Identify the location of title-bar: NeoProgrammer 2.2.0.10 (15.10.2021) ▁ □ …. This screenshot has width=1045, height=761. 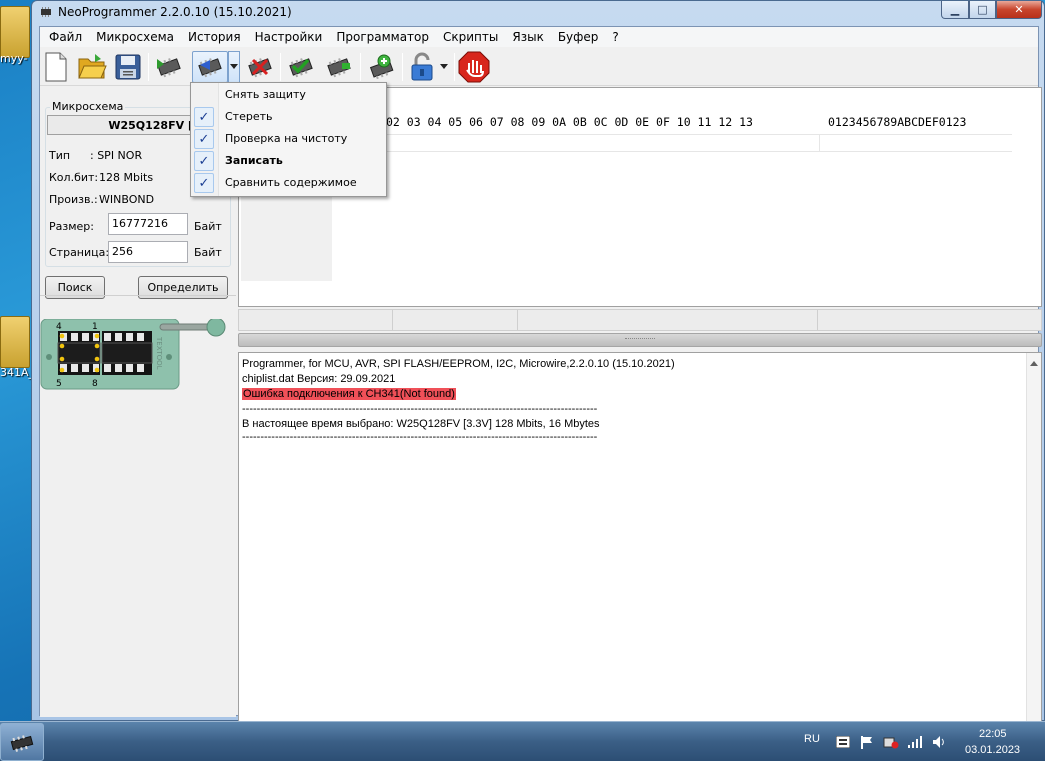
(538, 13).